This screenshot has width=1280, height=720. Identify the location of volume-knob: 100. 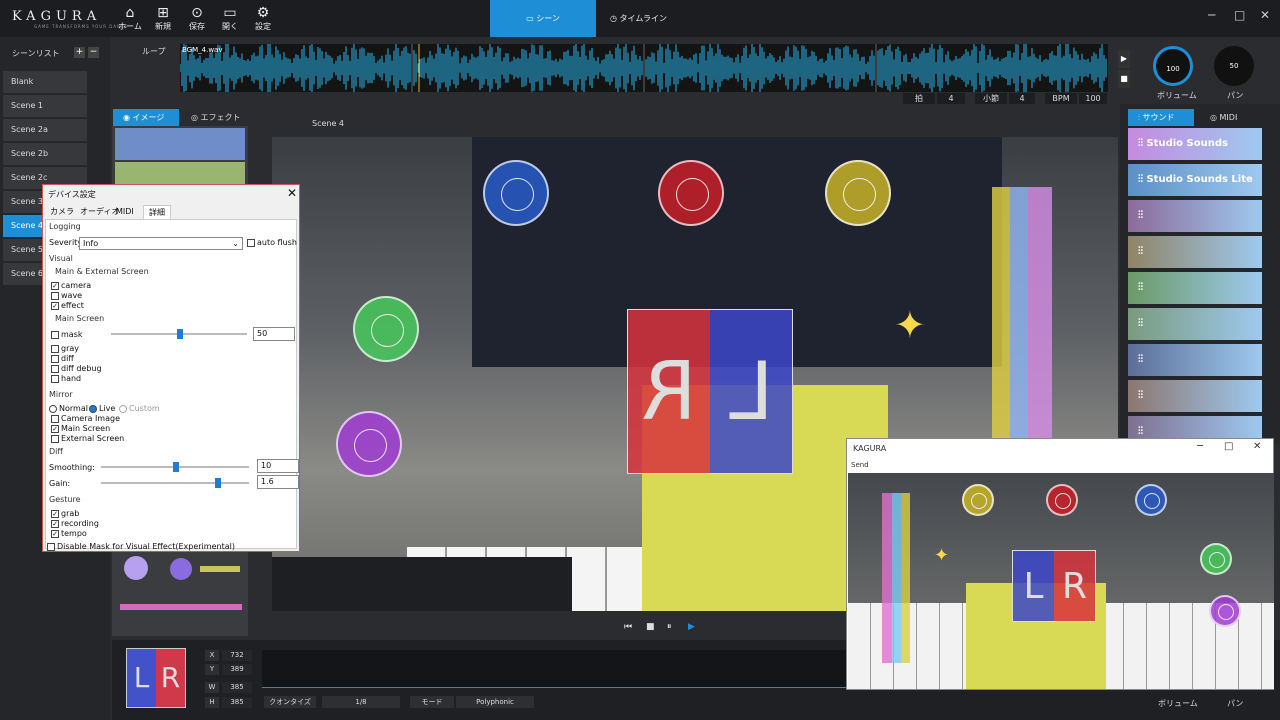
(1173, 66).